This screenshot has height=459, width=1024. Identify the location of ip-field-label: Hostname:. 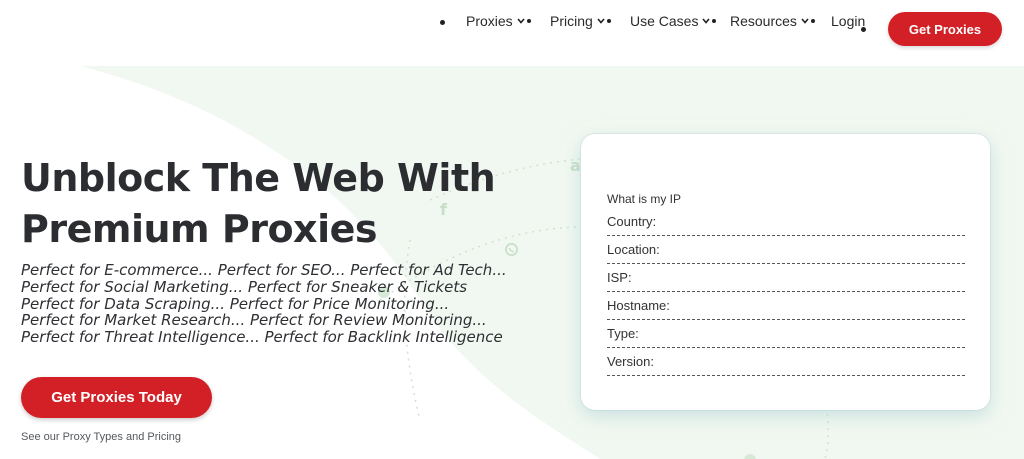
(638, 305).